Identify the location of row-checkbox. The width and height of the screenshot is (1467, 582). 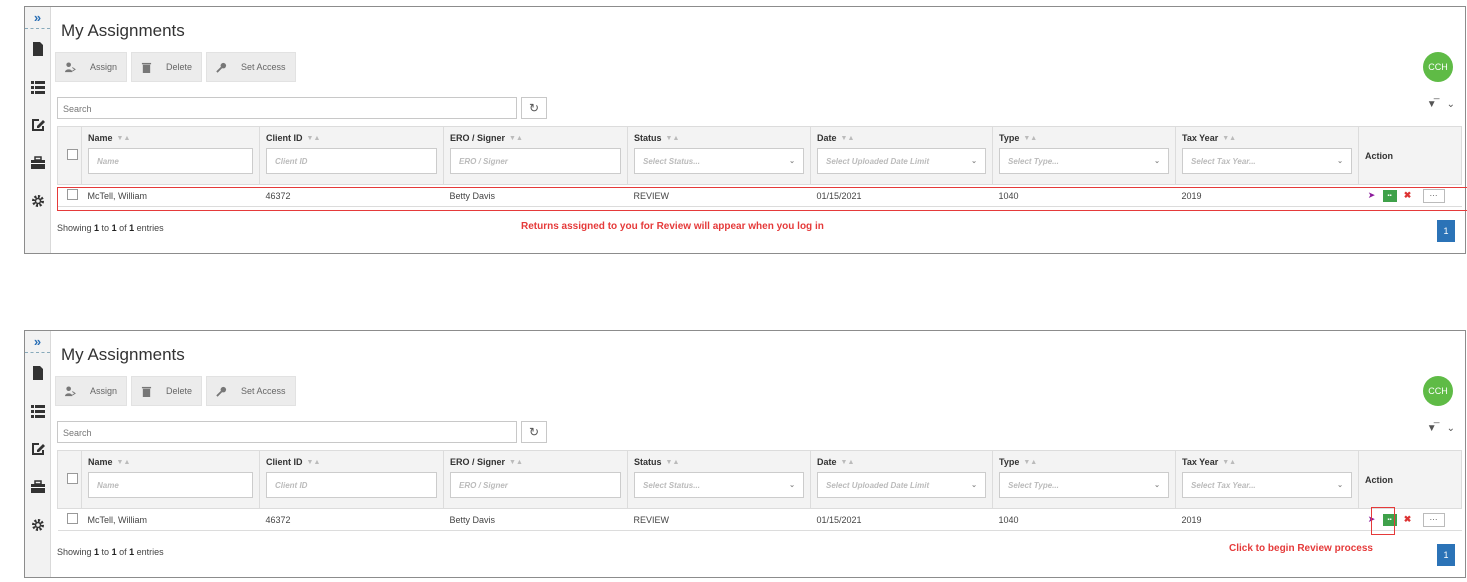
(72, 518).